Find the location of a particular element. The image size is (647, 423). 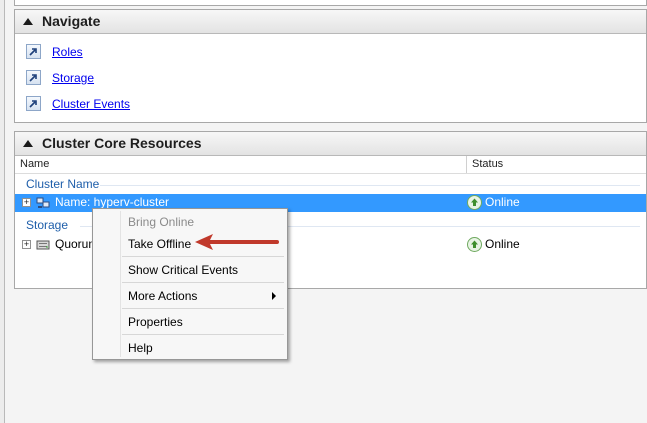

menu-item-properties: Properties is located at coordinates (155, 322).